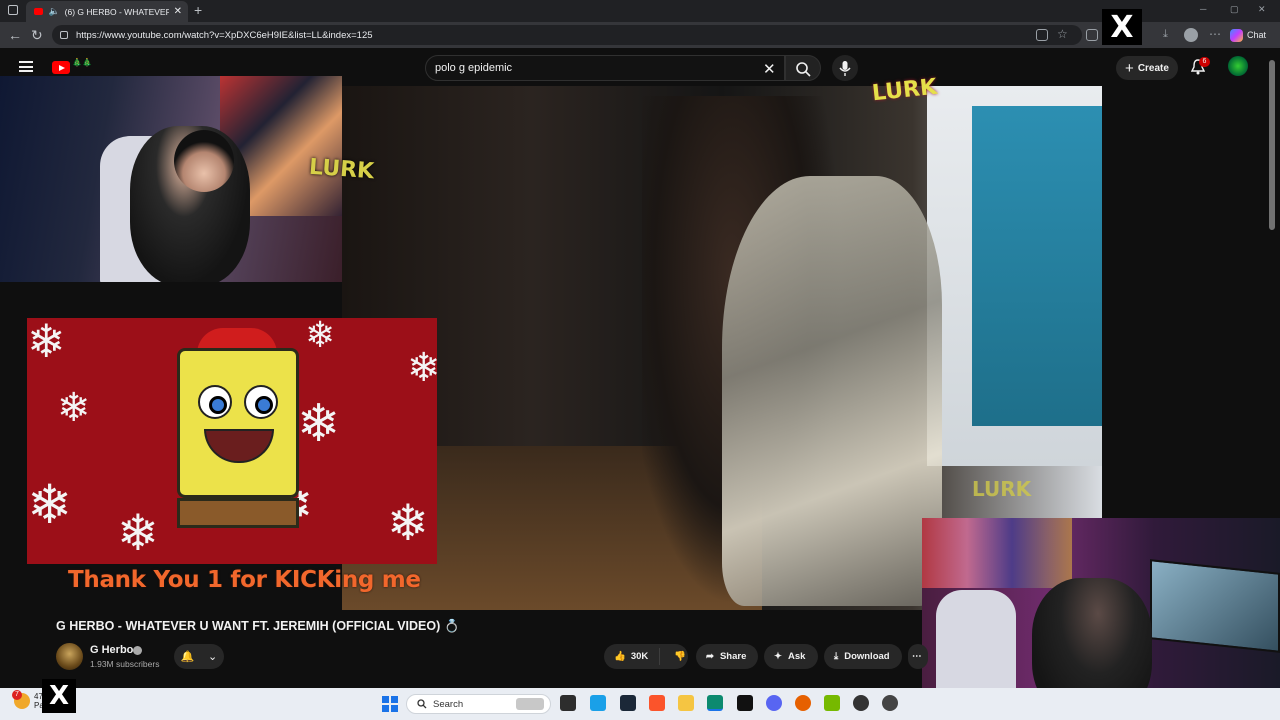 Image resolution: width=1280 pixels, height=720 pixels. What do you see at coordinates (1236, 35) in the screenshot?
I see `copilot-icon` at bounding box center [1236, 35].